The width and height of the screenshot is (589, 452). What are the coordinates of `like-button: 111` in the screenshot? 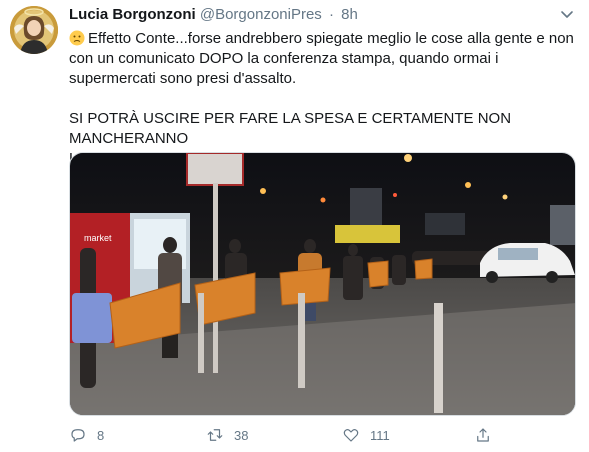 It's located at (366, 435).